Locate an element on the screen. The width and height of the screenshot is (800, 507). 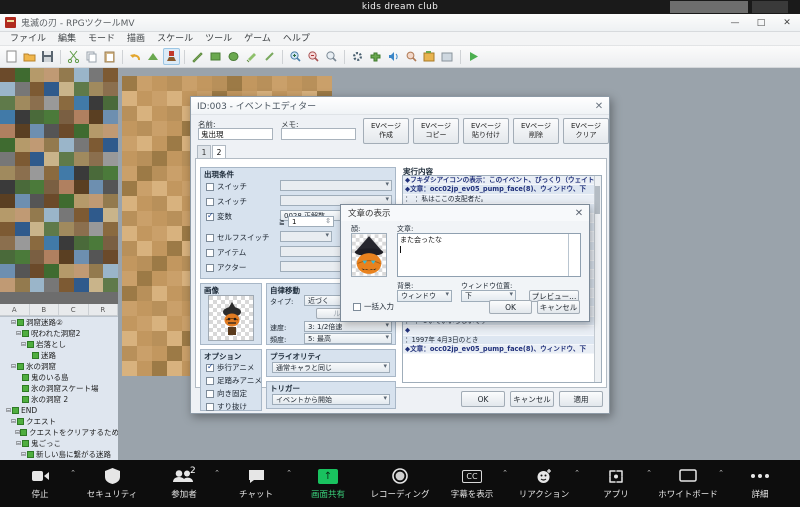
option-row-1: 足踏みアニメ is located at coordinates (234, 380).